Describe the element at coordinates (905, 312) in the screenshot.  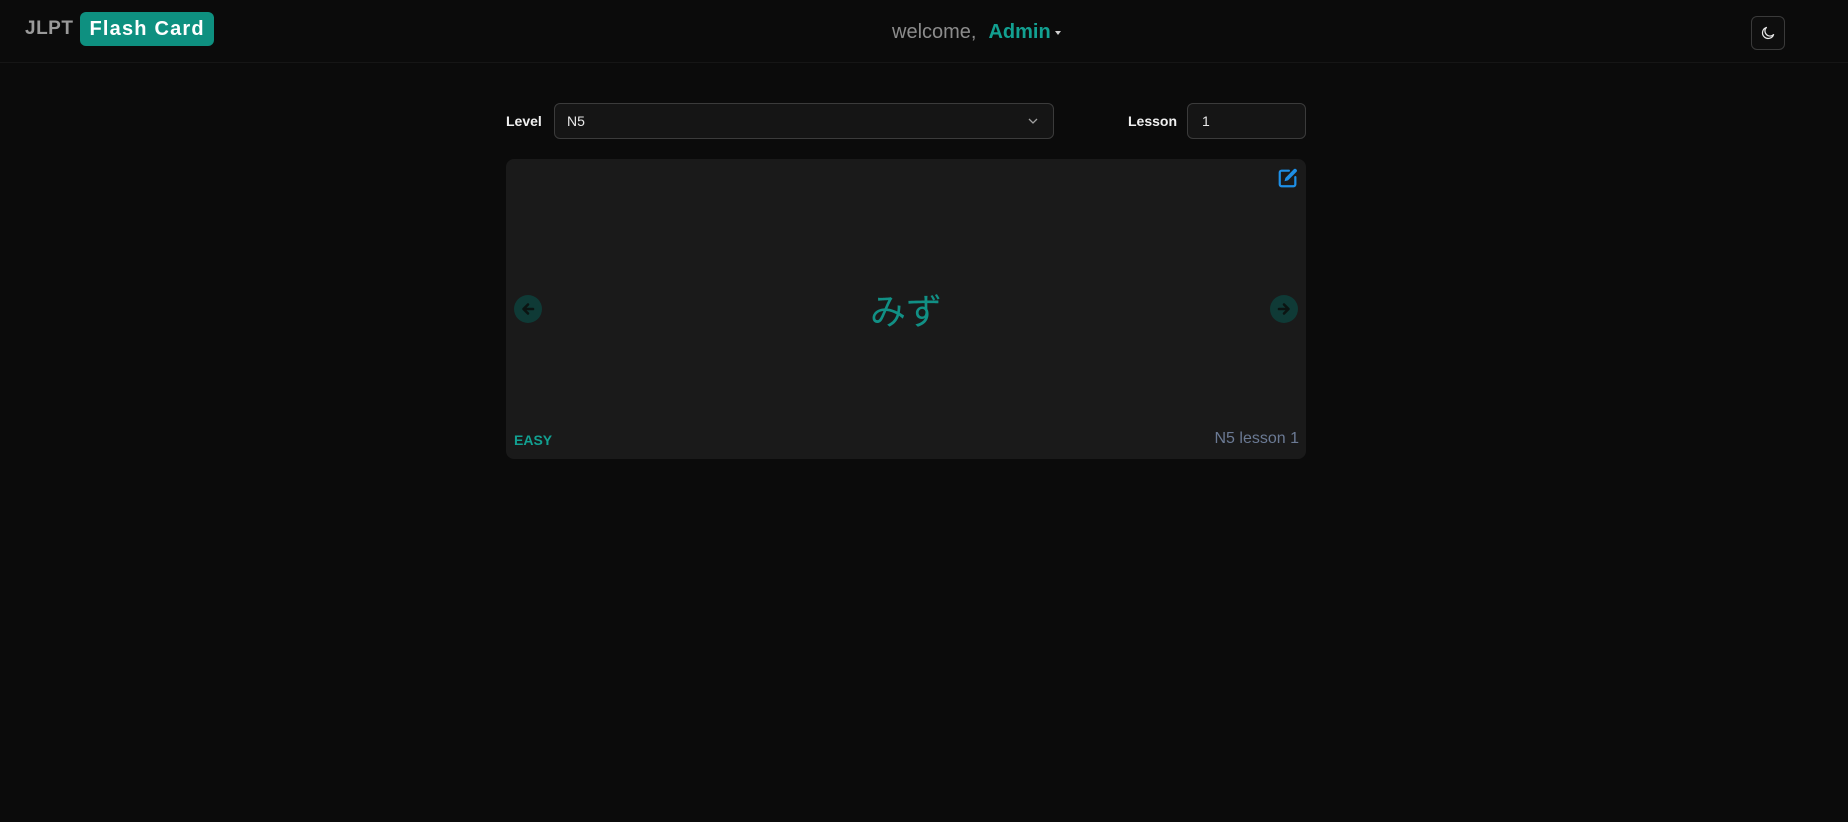
I see `card-word: みず` at that location.